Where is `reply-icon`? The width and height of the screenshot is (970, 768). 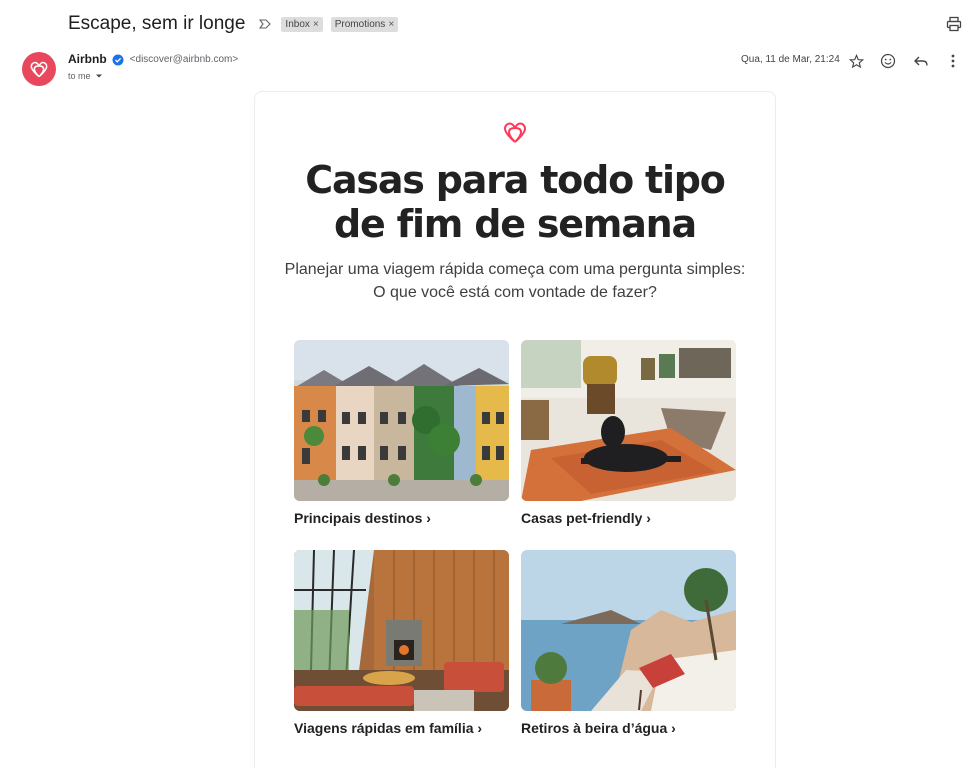
reply-icon is located at coordinates (921, 61).